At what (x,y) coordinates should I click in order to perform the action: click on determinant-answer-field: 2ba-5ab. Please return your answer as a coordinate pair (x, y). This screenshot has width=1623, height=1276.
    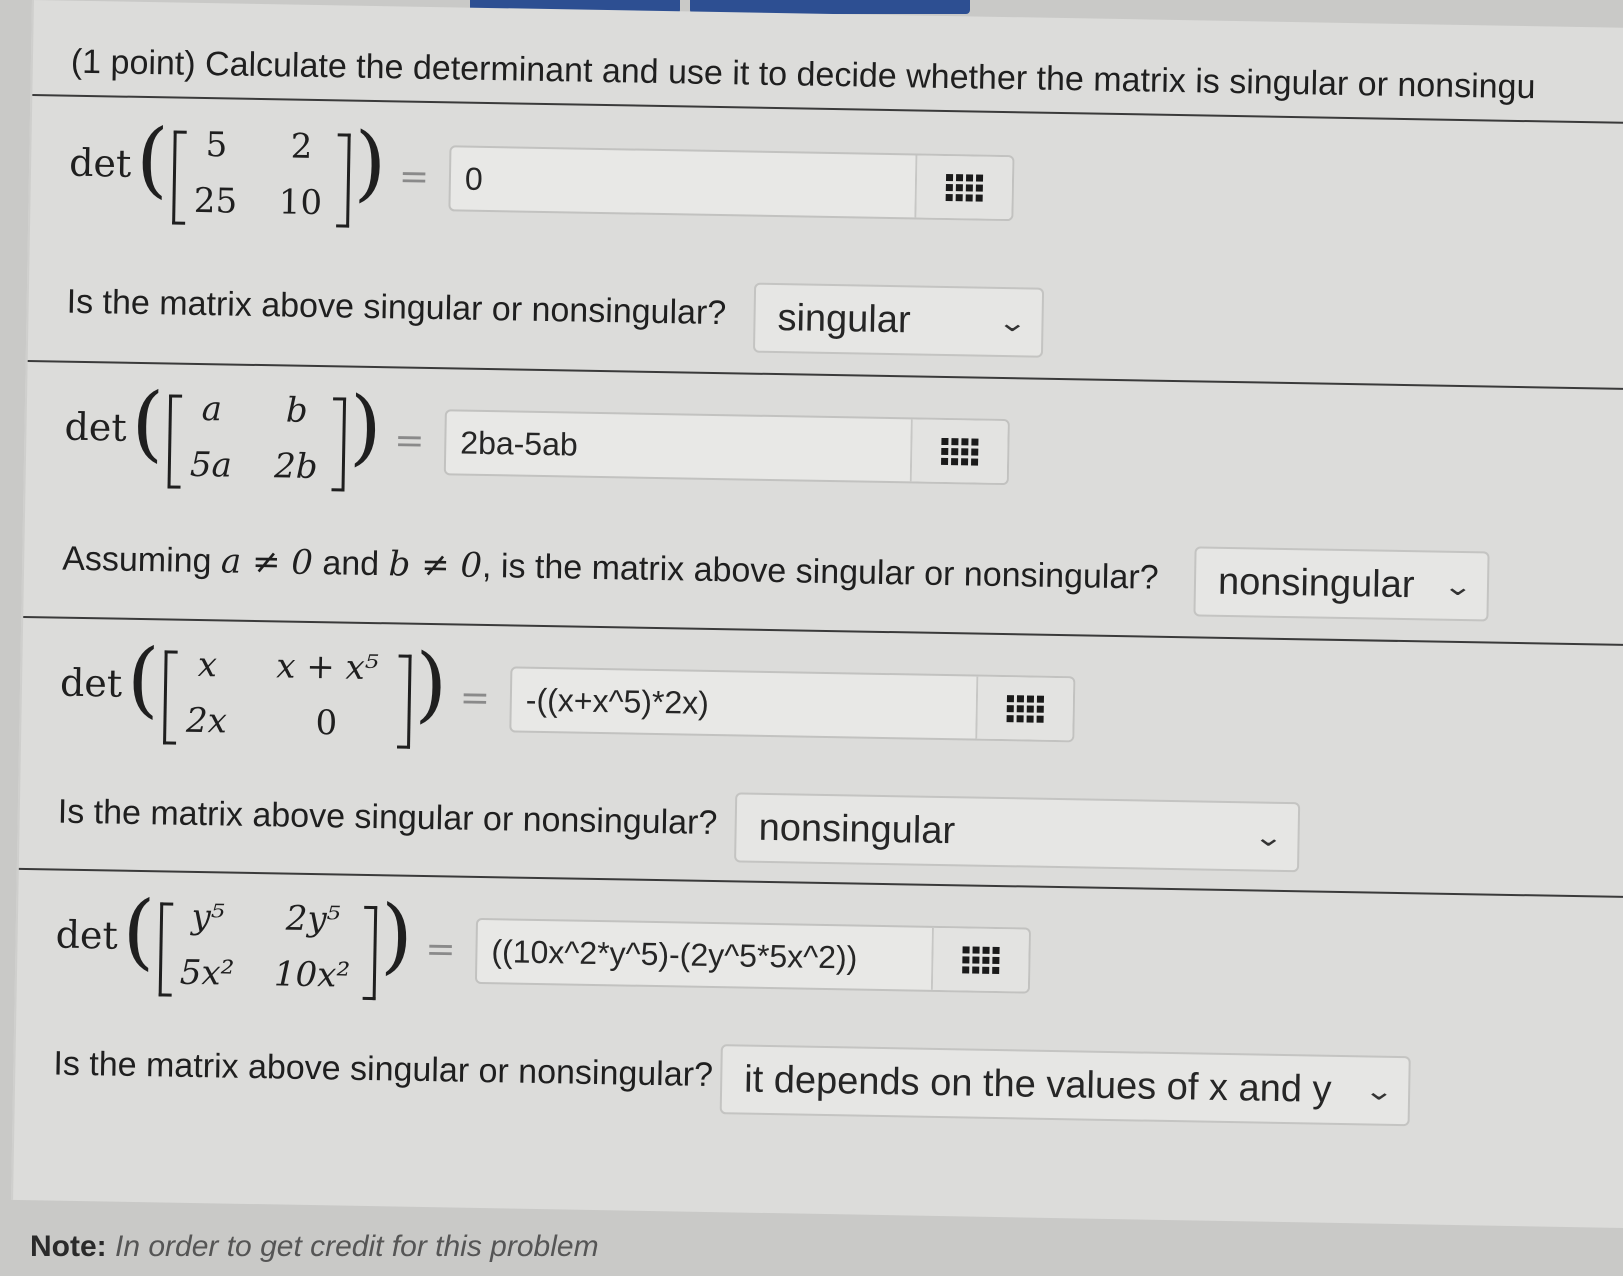
    Looking at the image, I should click on (726, 447).